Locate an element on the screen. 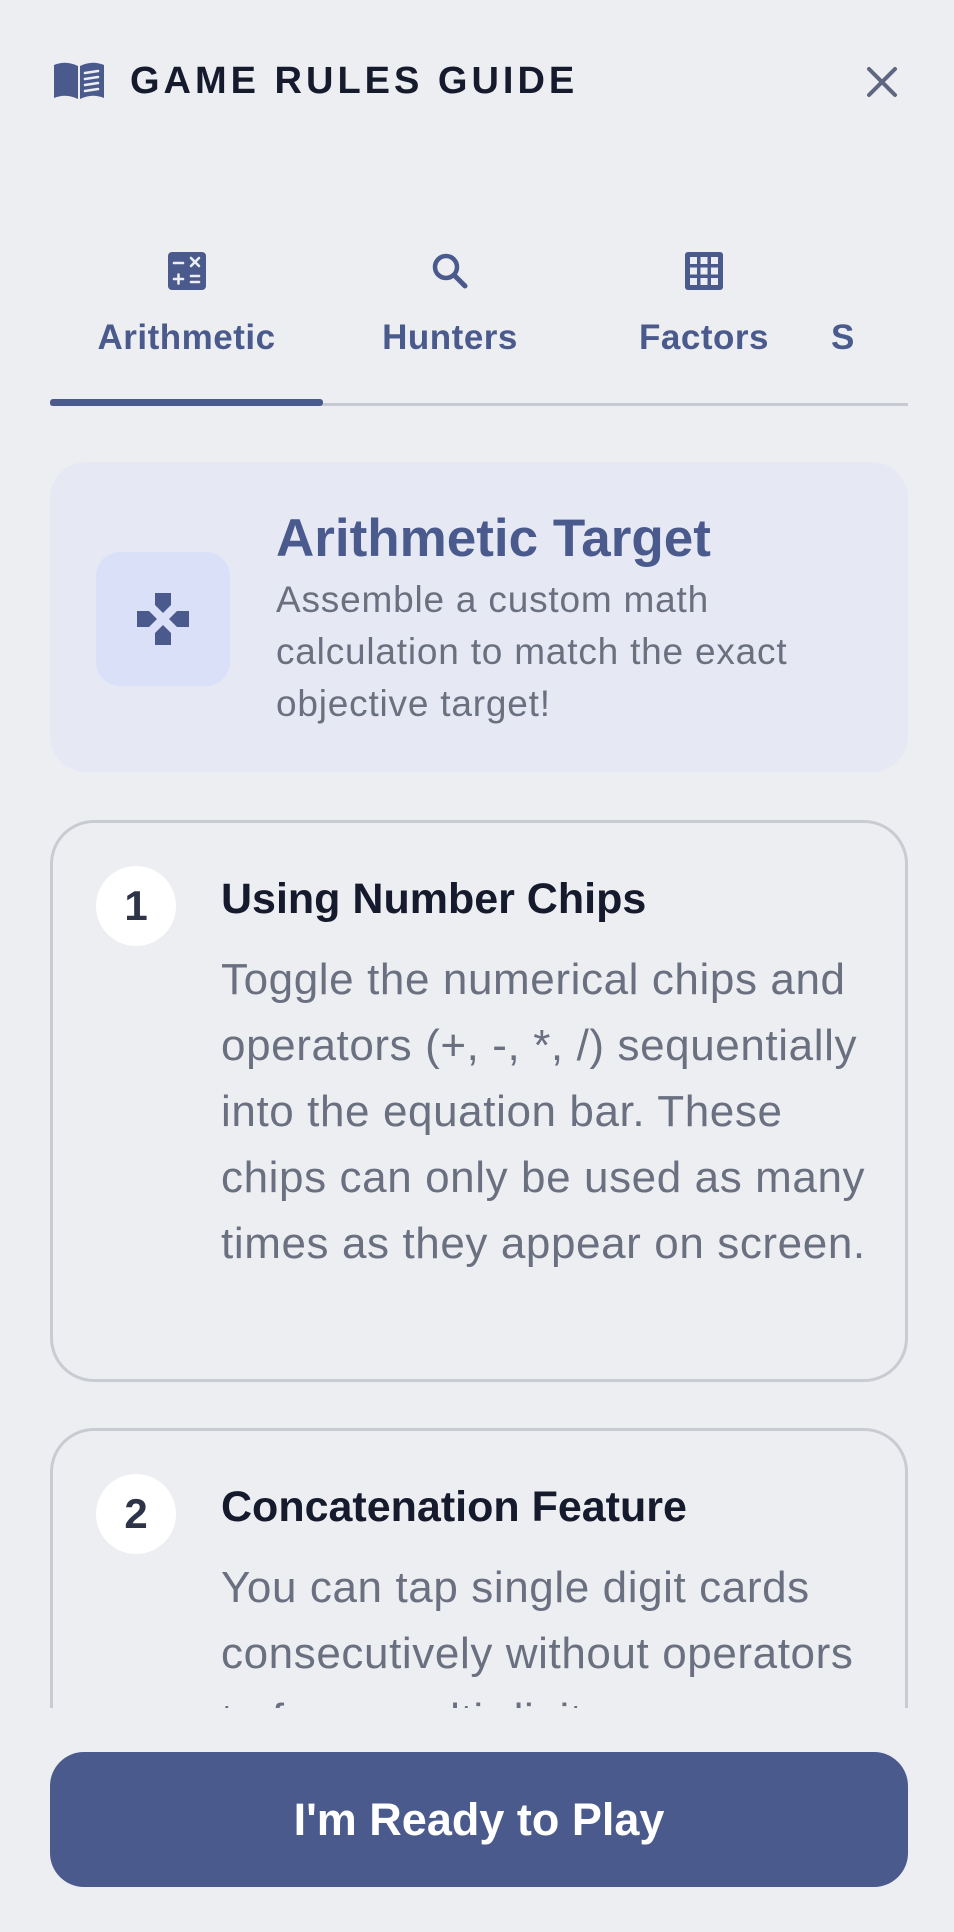 The width and height of the screenshot is (954, 1932). calculator-icon is located at coordinates (186, 271).